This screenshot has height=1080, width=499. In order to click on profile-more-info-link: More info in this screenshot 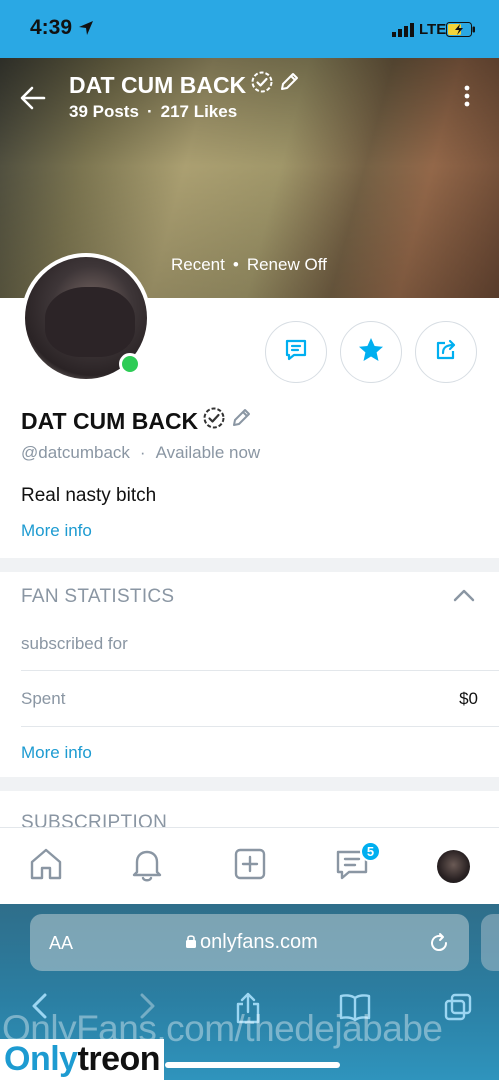, I will do `click(56, 531)`.